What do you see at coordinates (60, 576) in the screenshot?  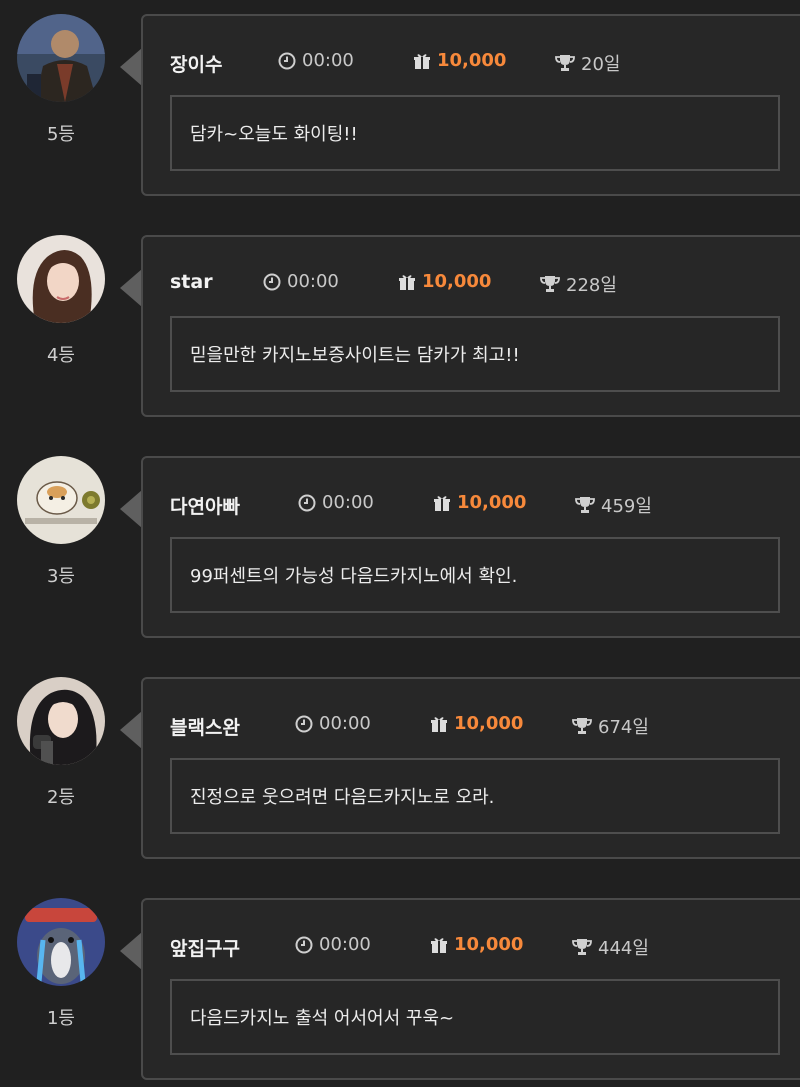 I see `rank-label: 3등` at bounding box center [60, 576].